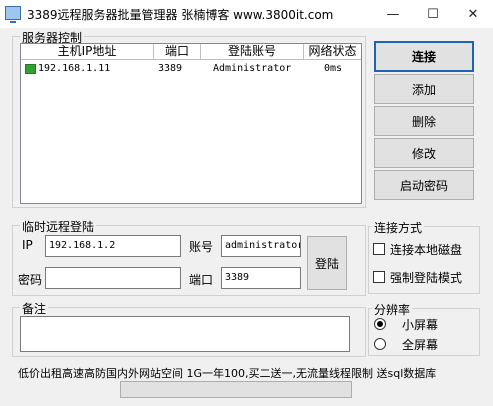  Describe the element at coordinates (327, 263) in the screenshot. I see `login-button: 登陆` at that location.